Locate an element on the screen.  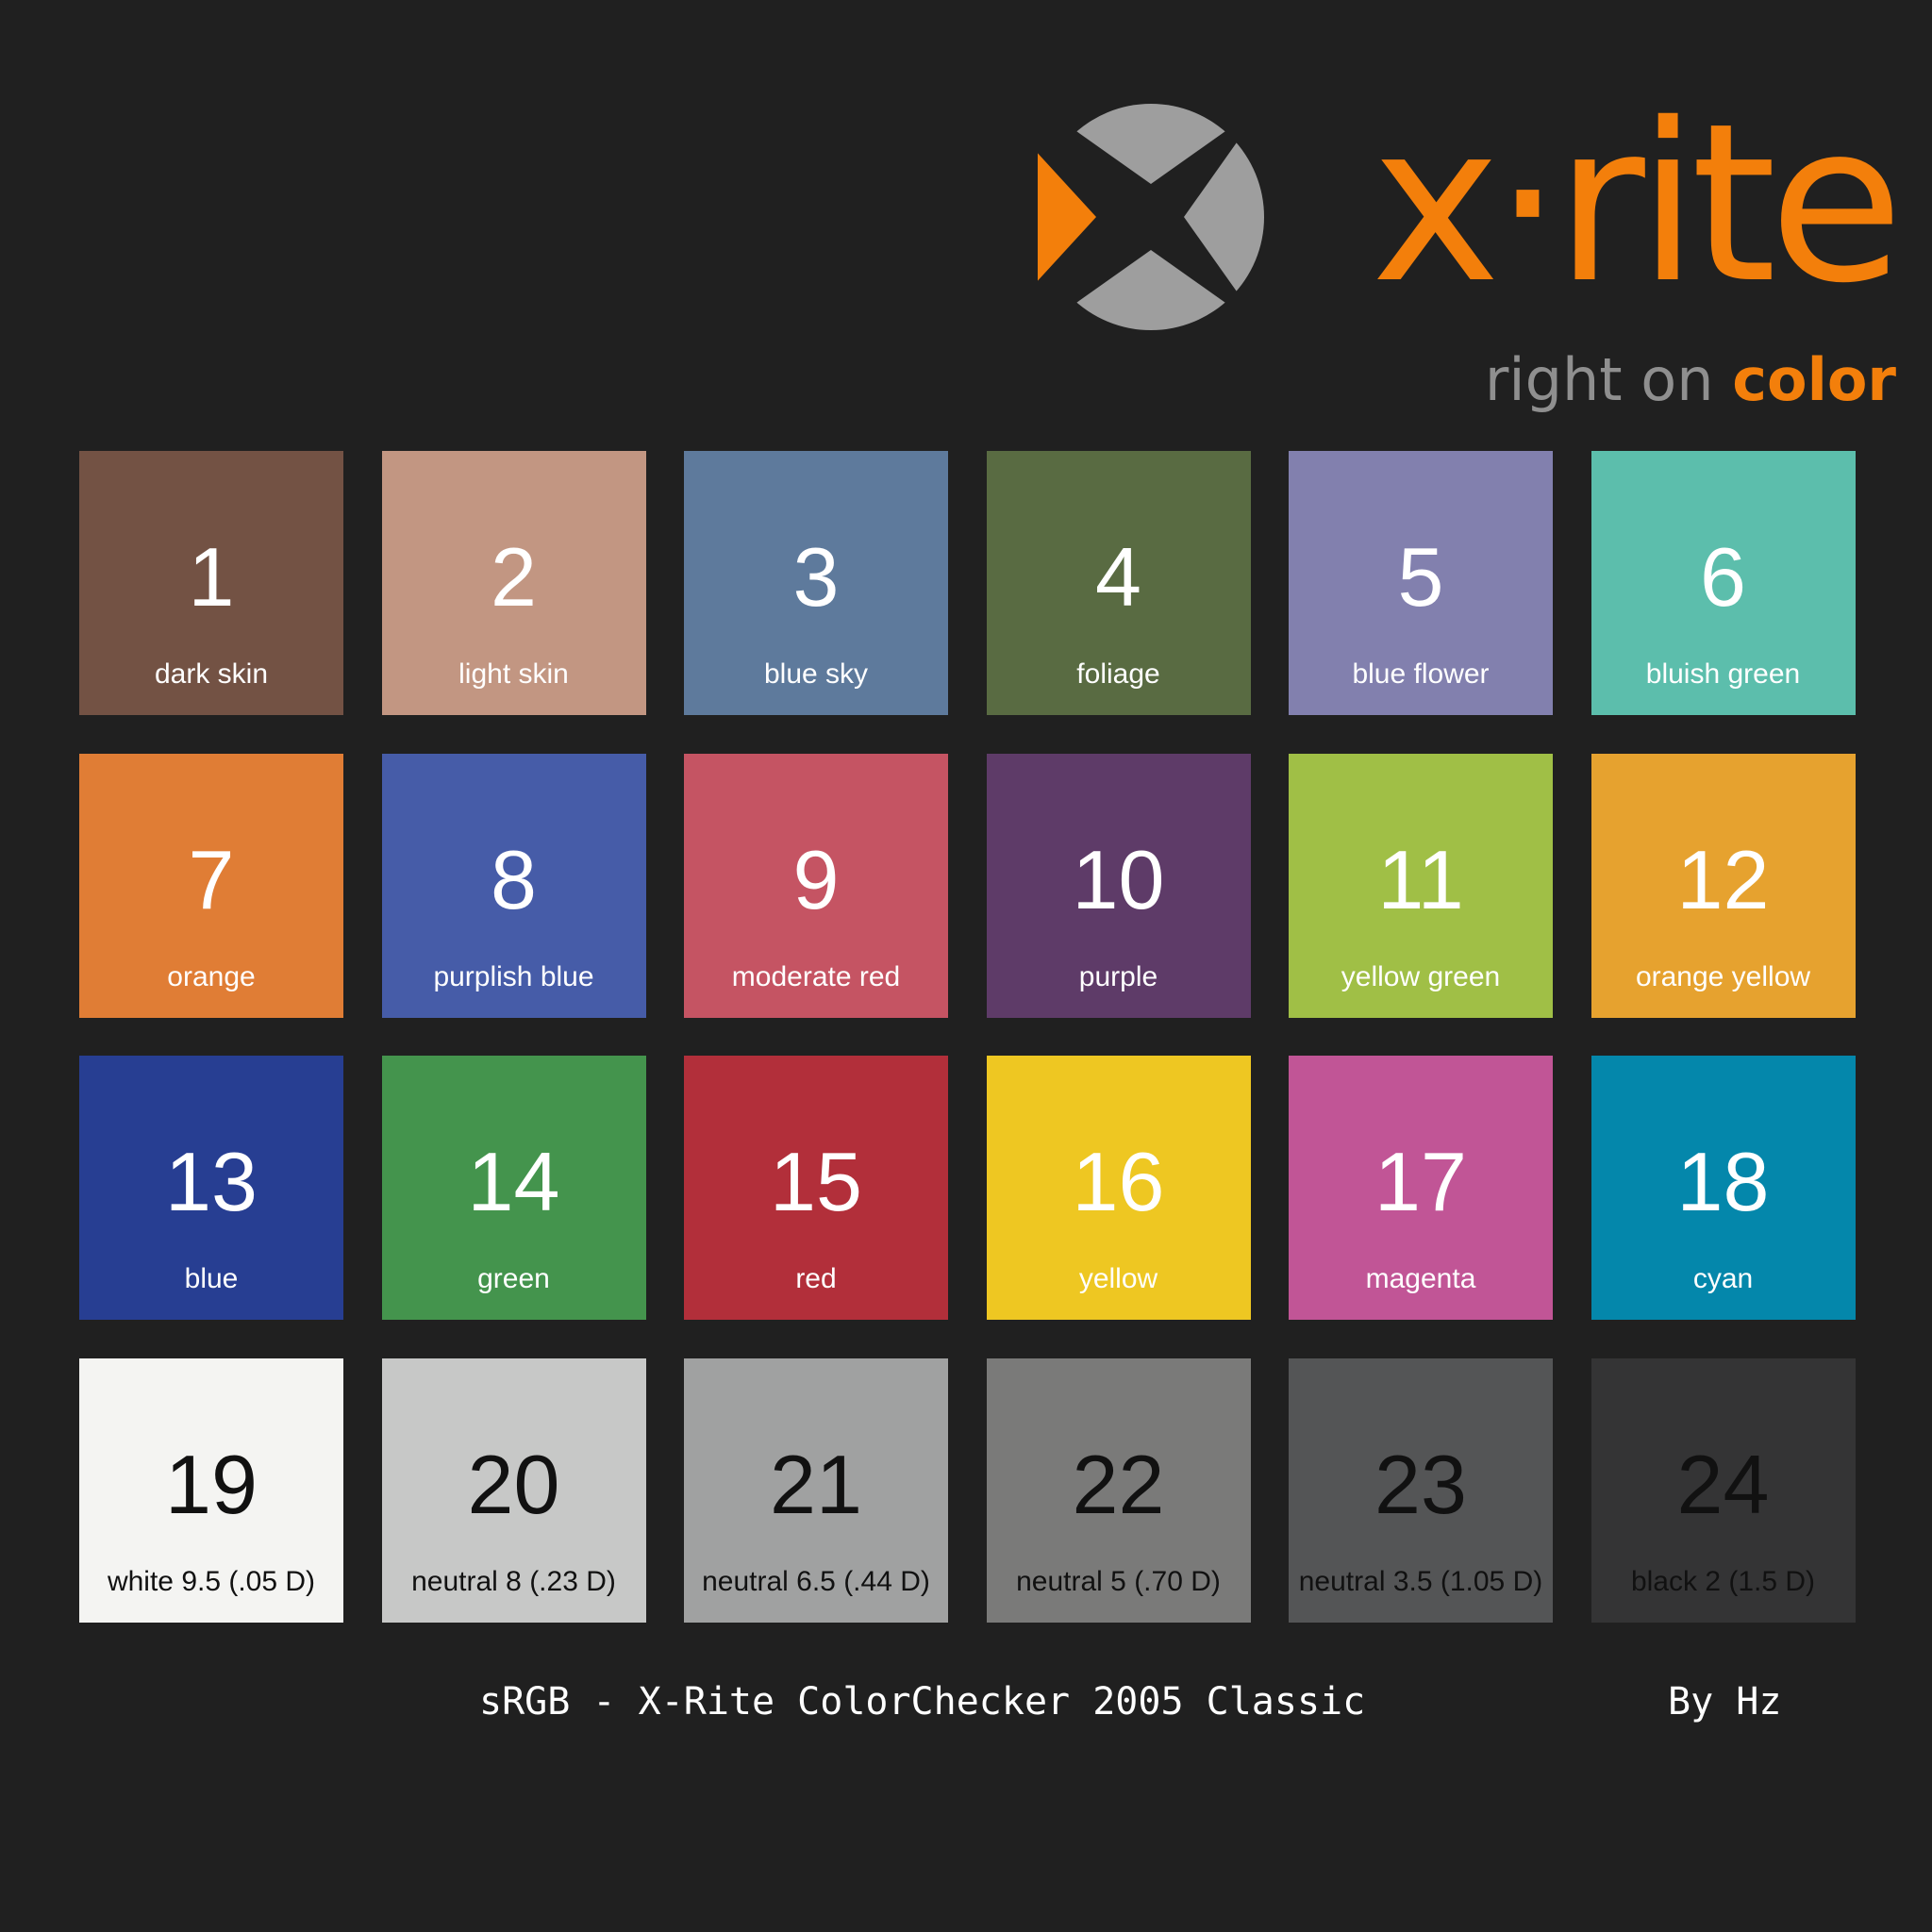
color-patch: 21 neutral 6.5 (.44 D) is located at coordinates (816, 1490).